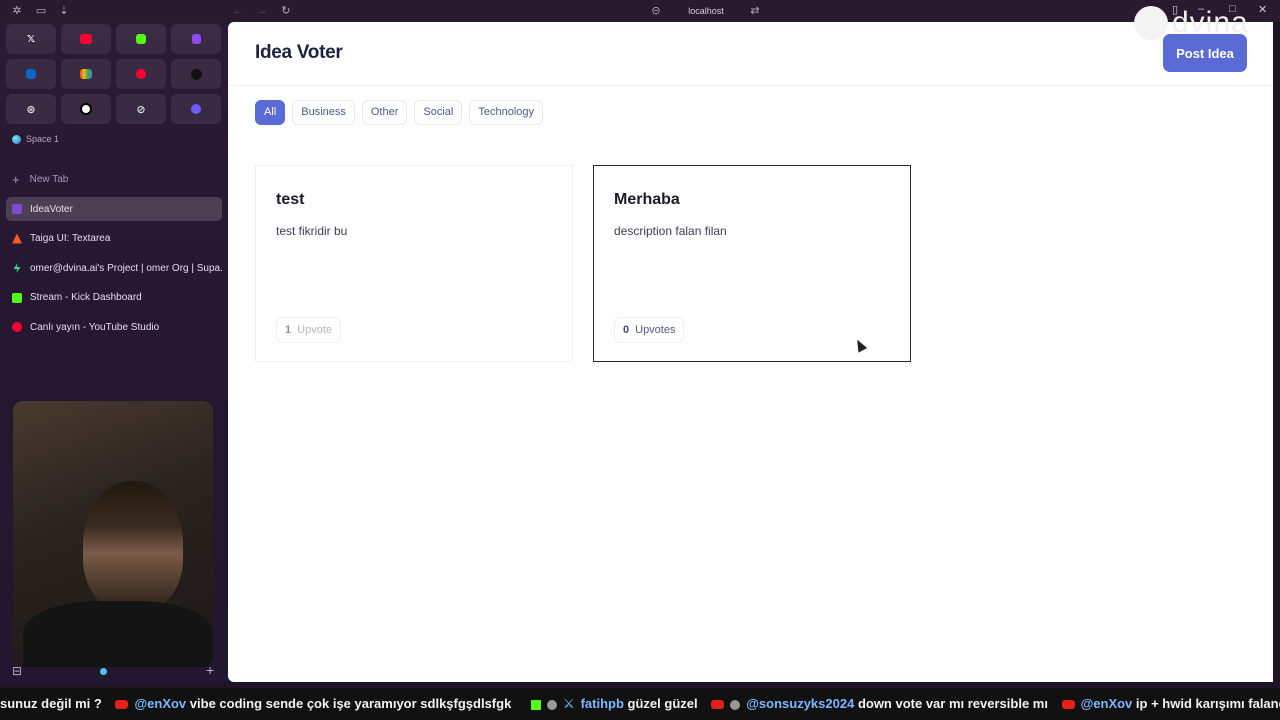 The image size is (1280, 720). Describe the element at coordinates (114, 74) in the screenshot. I see `favorites-grid: 𝕏 ⊛ ⊘` at that location.